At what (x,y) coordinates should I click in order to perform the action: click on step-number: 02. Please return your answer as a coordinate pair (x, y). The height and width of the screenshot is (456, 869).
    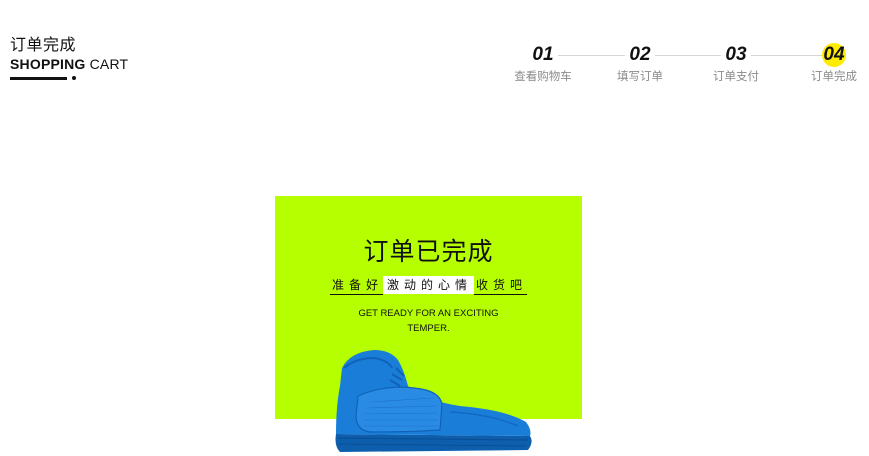
    Looking at the image, I should click on (640, 55).